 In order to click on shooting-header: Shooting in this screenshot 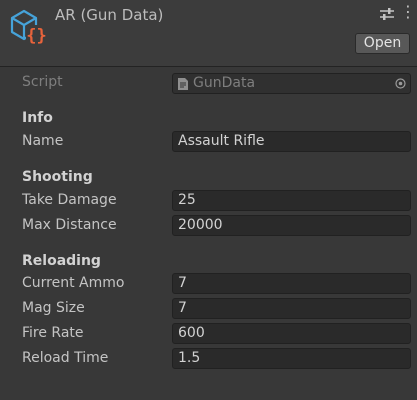, I will do `click(57, 177)`.